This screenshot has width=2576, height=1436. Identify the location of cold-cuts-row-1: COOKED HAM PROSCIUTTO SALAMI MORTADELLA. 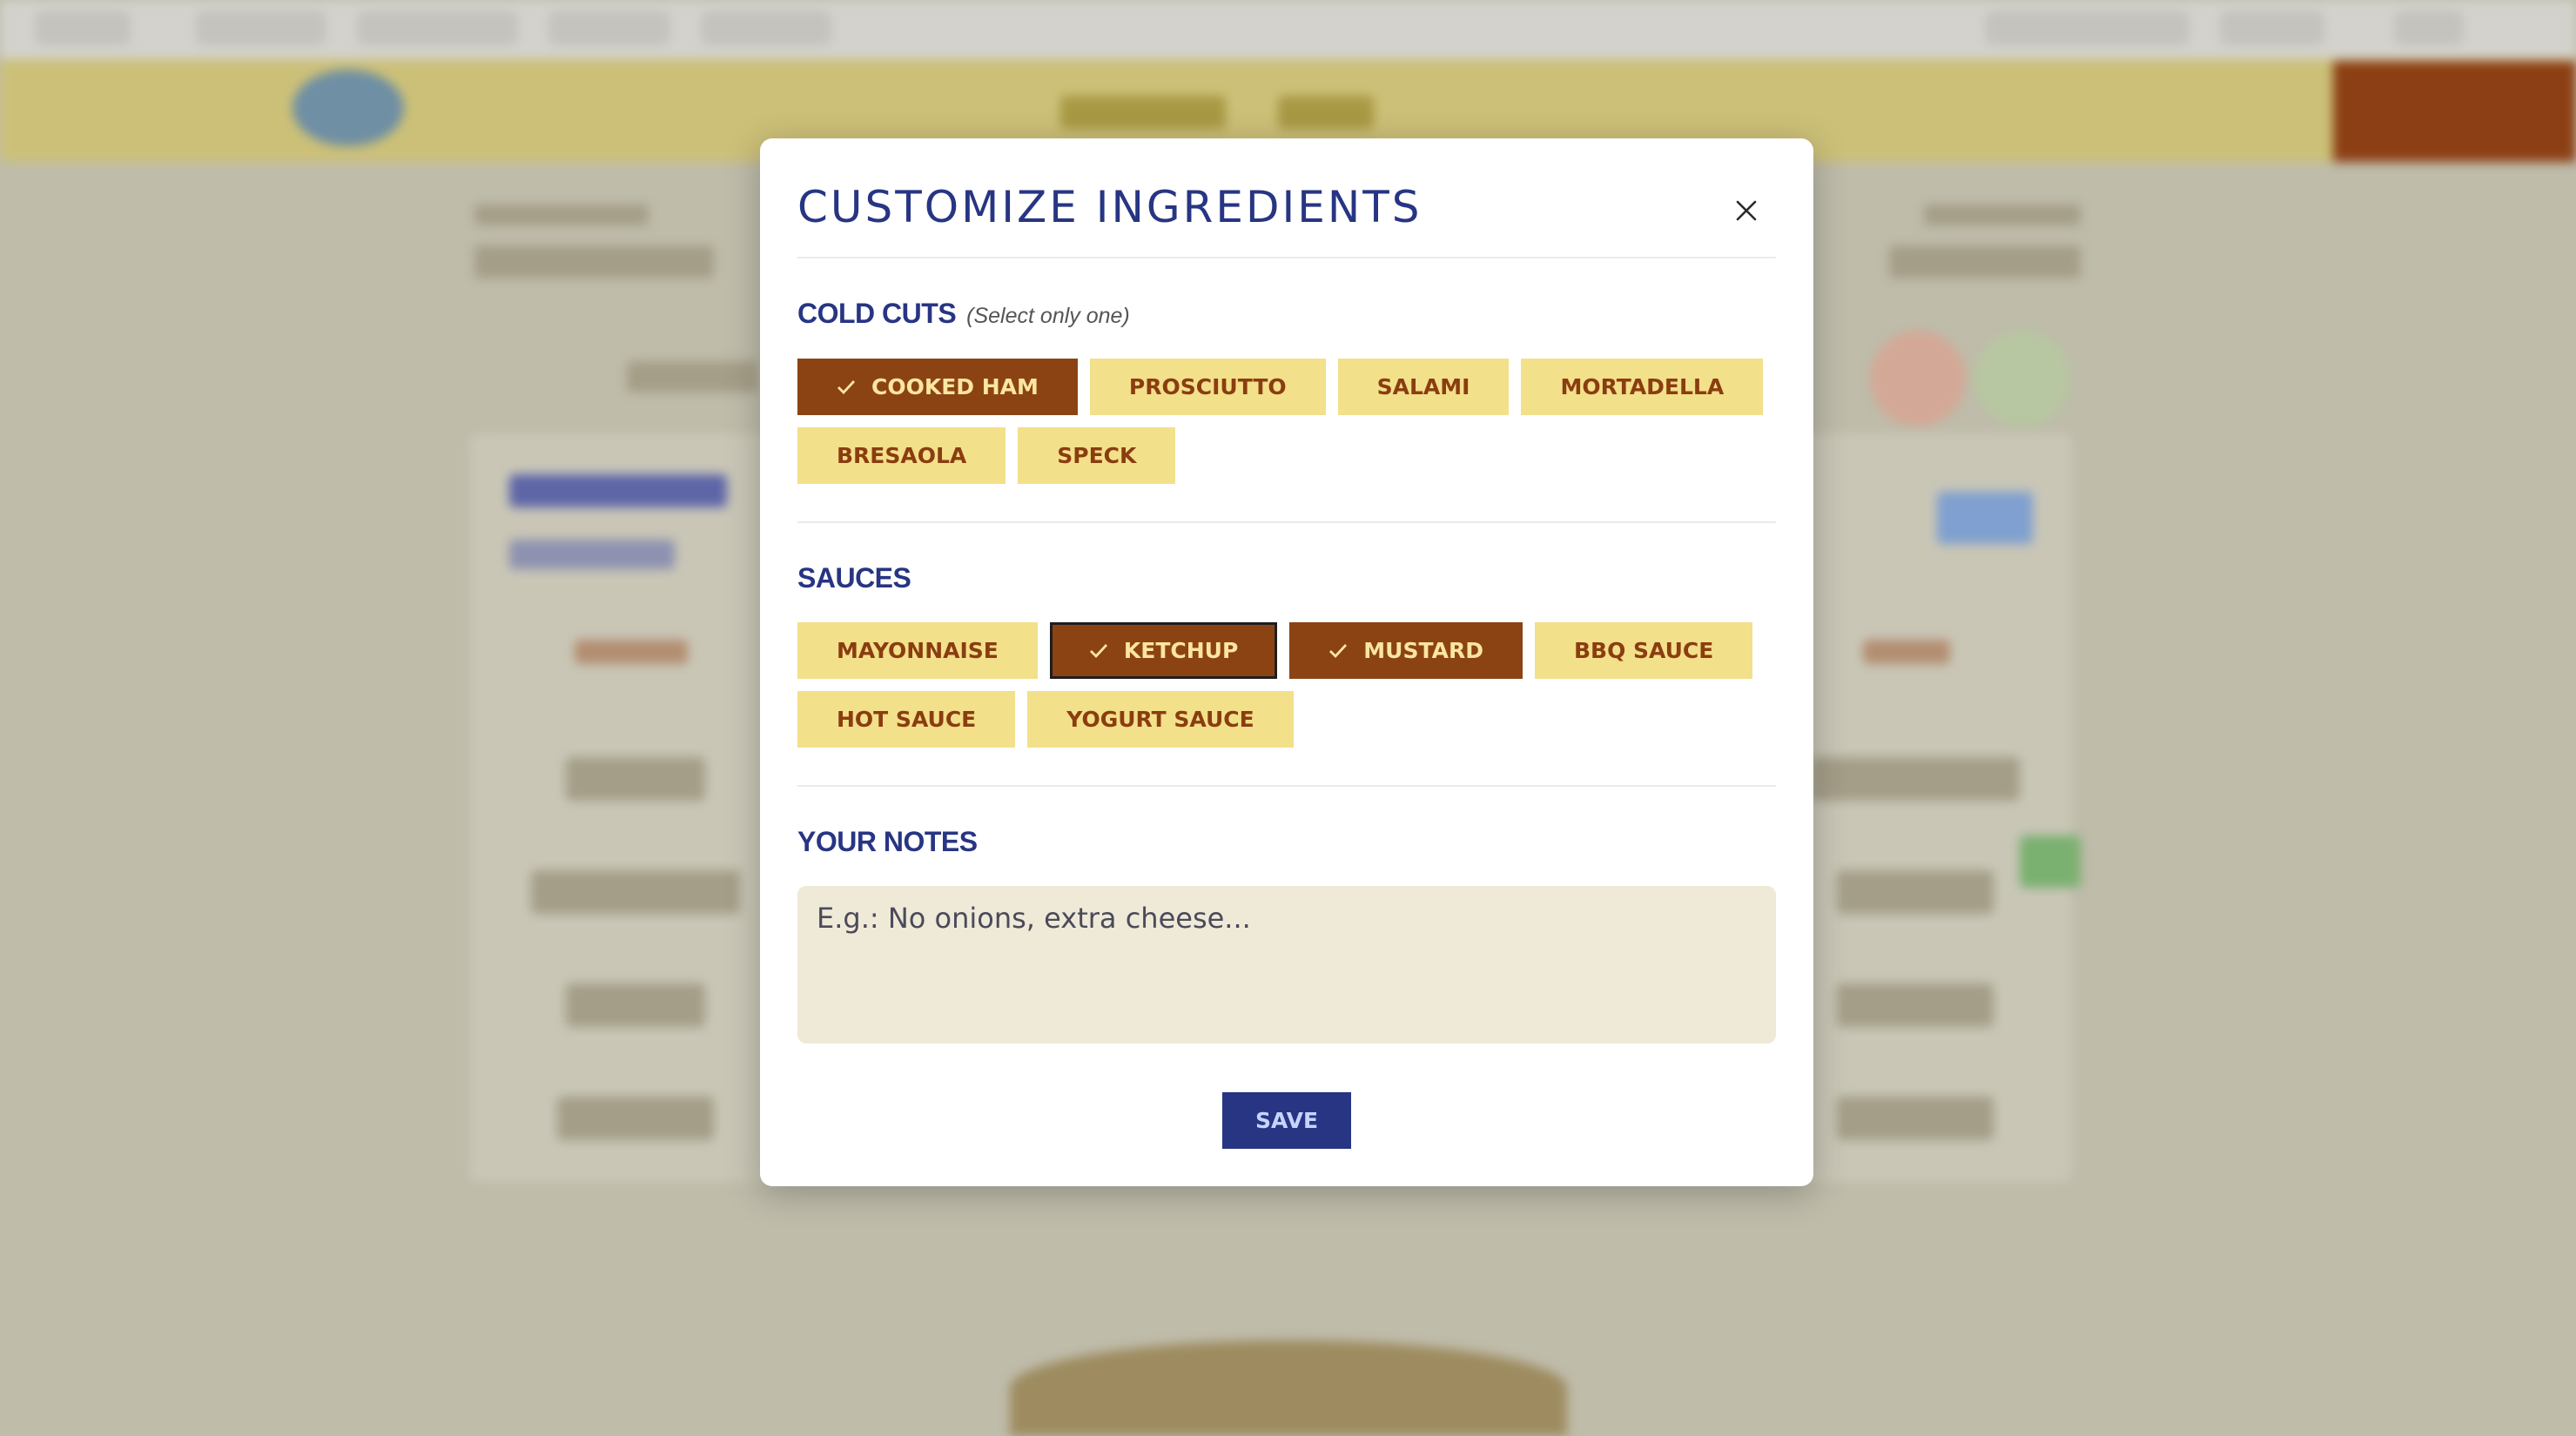
(1280, 387).